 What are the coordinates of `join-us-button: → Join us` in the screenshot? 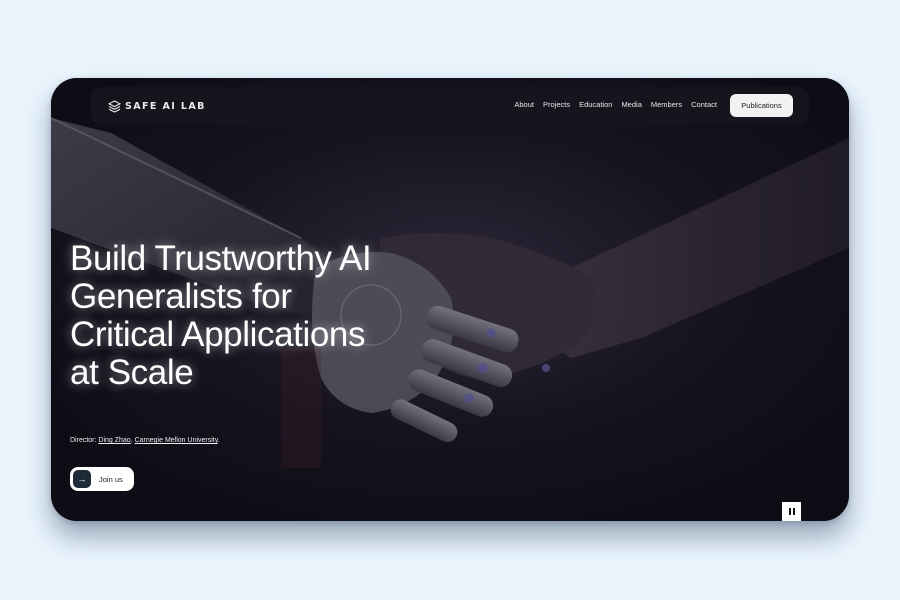 It's located at (102, 479).